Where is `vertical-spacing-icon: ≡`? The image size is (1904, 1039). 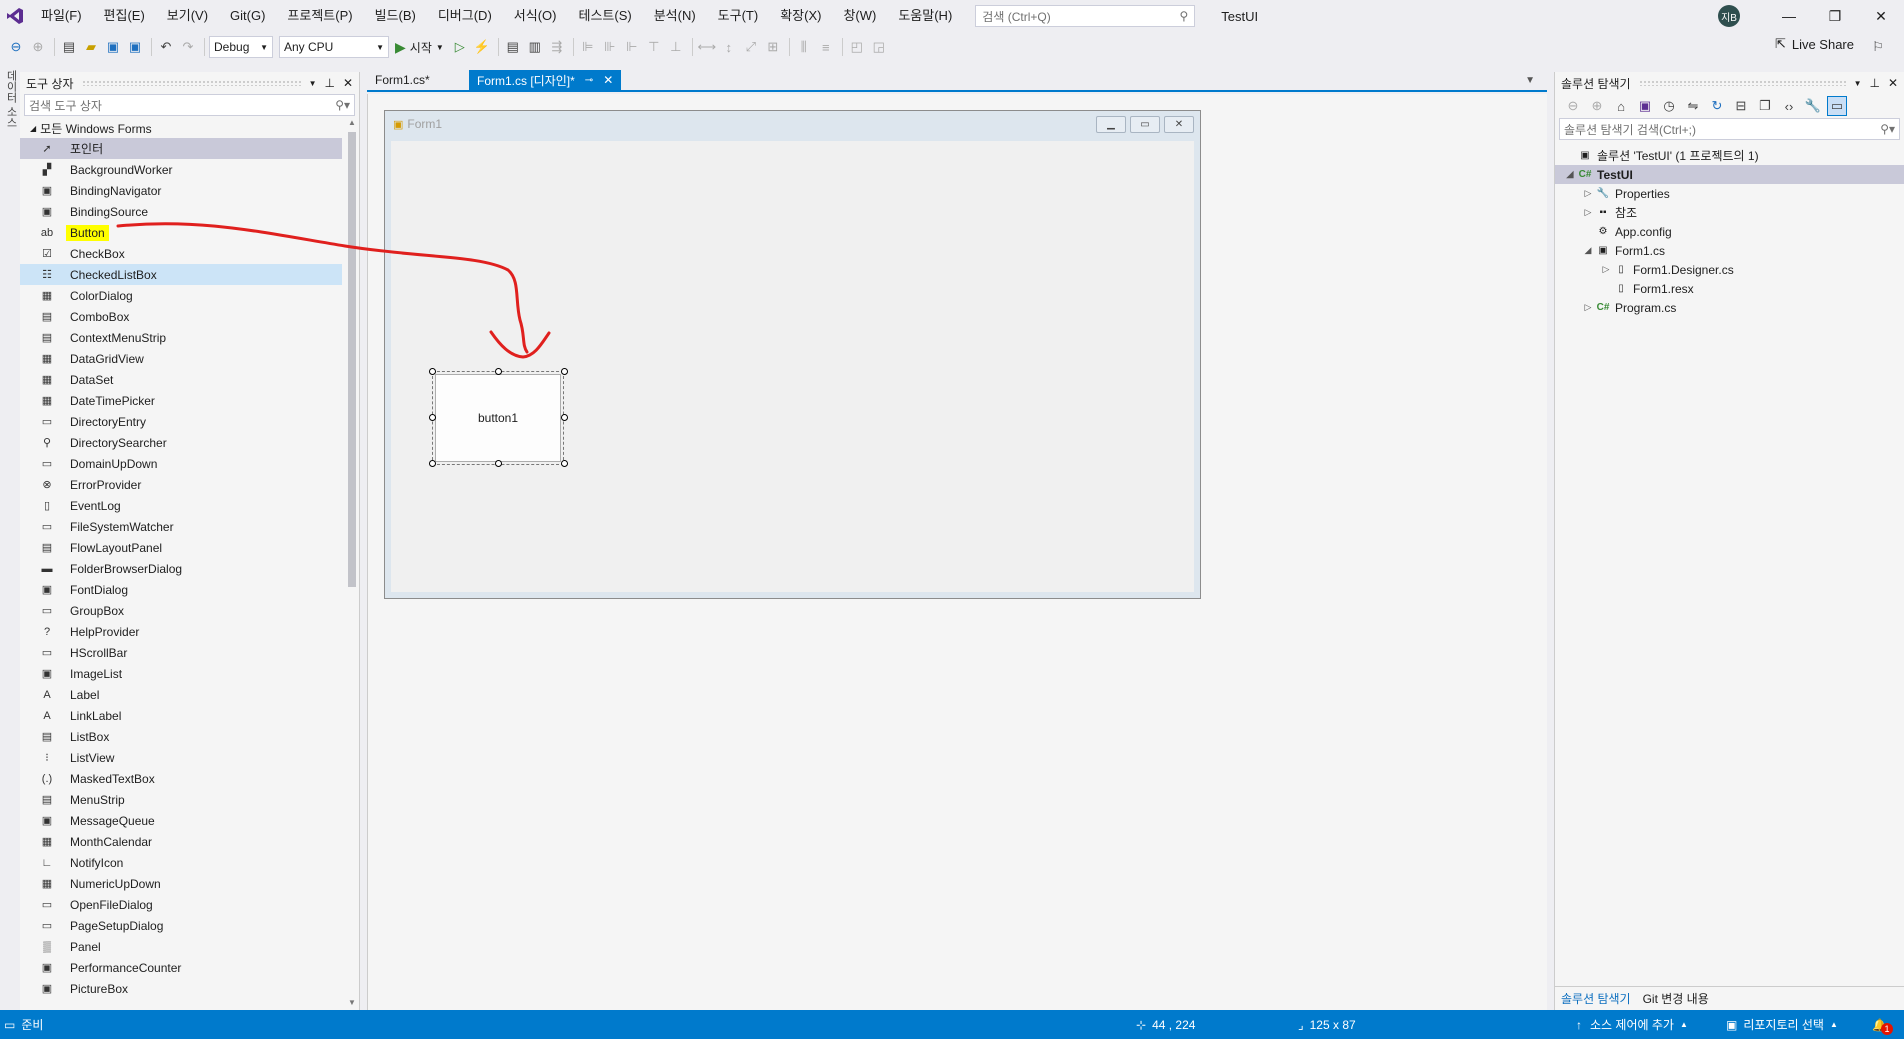 vertical-spacing-icon: ≡ is located at coordinates (826, 47).